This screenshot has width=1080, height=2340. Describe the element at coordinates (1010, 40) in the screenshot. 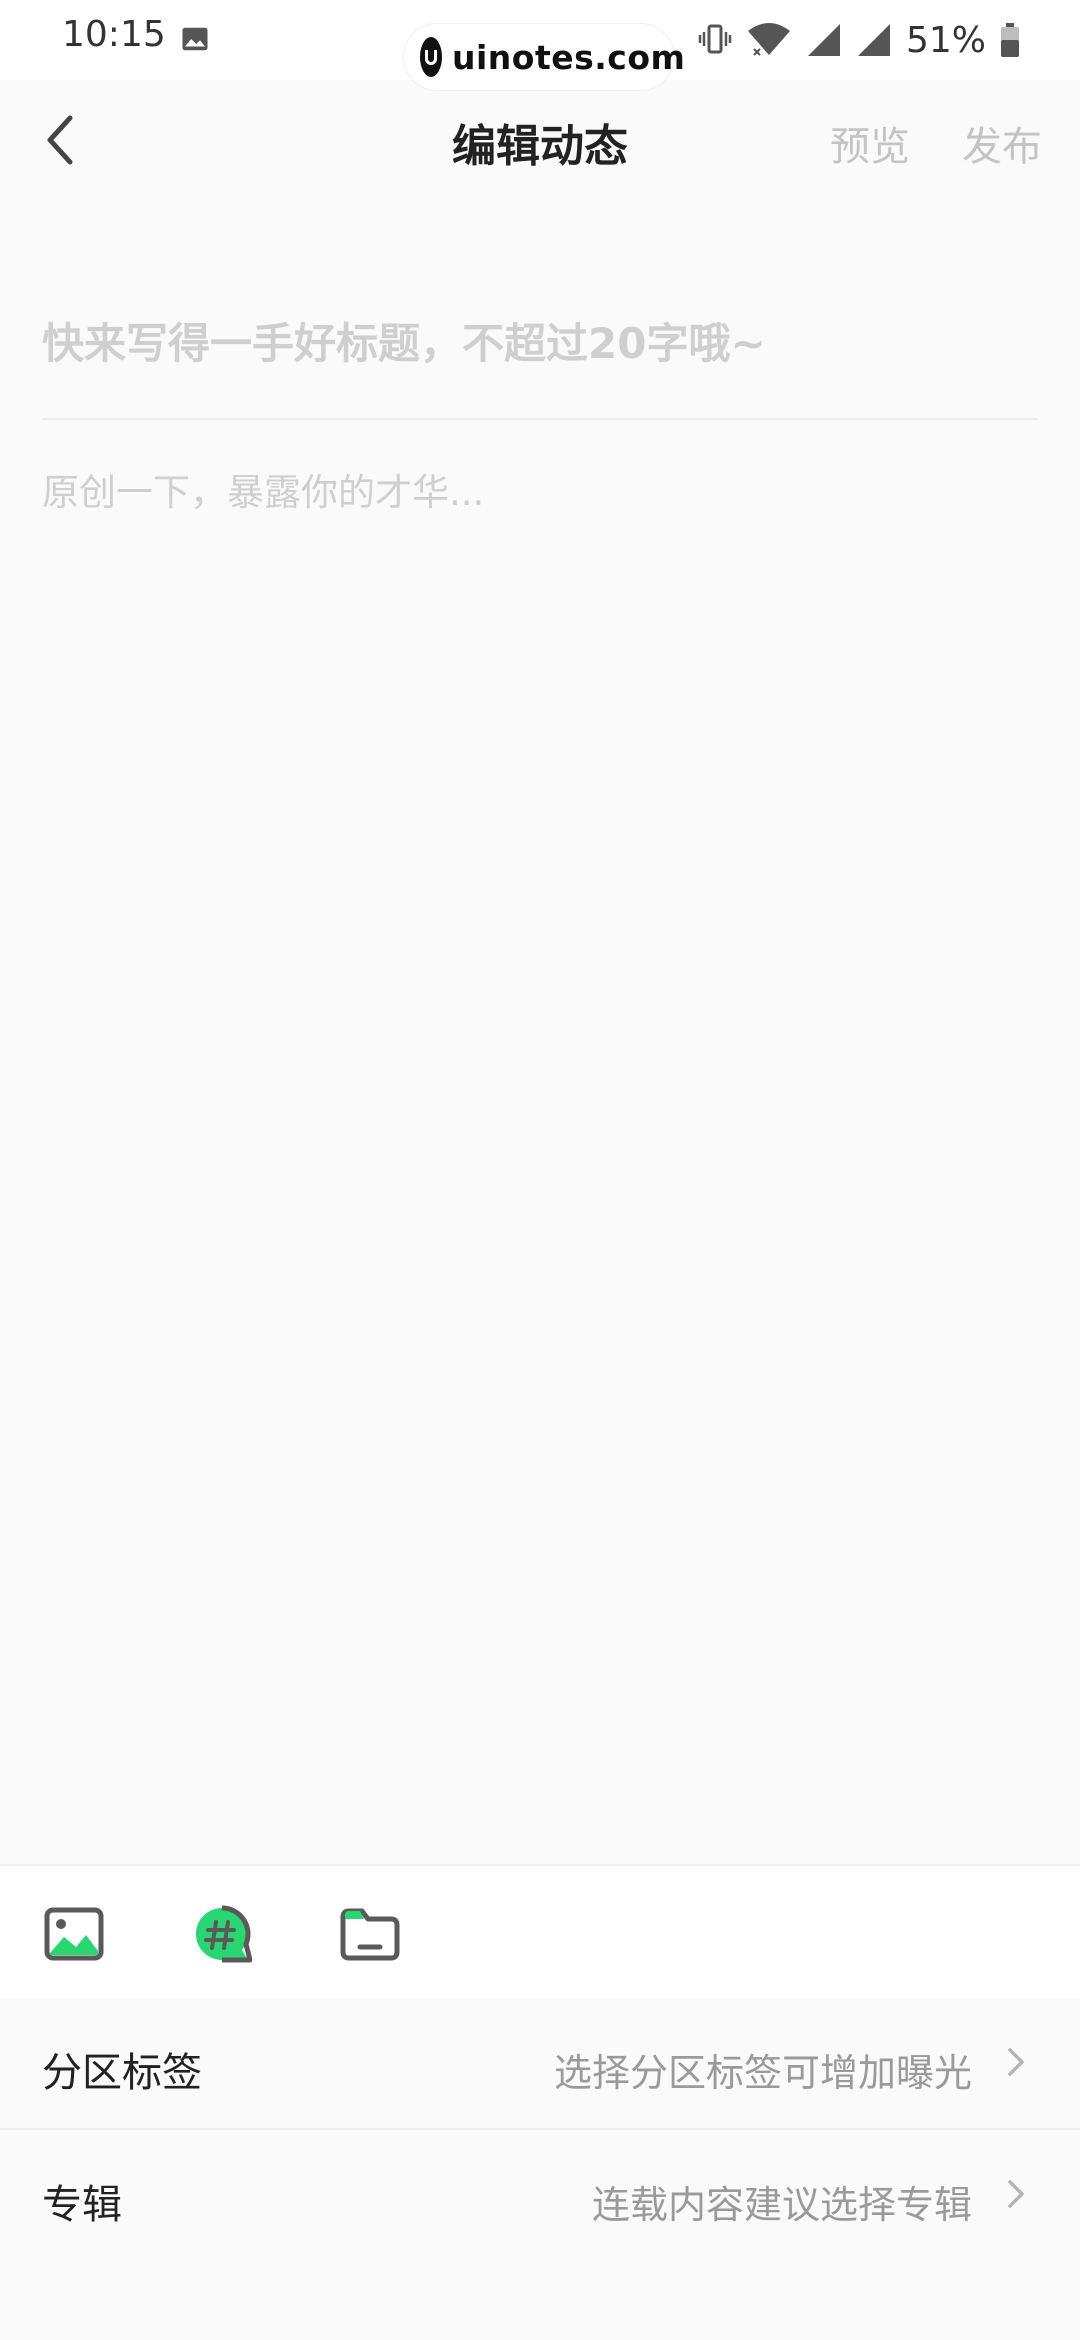

I see `battery-icon` at that location.